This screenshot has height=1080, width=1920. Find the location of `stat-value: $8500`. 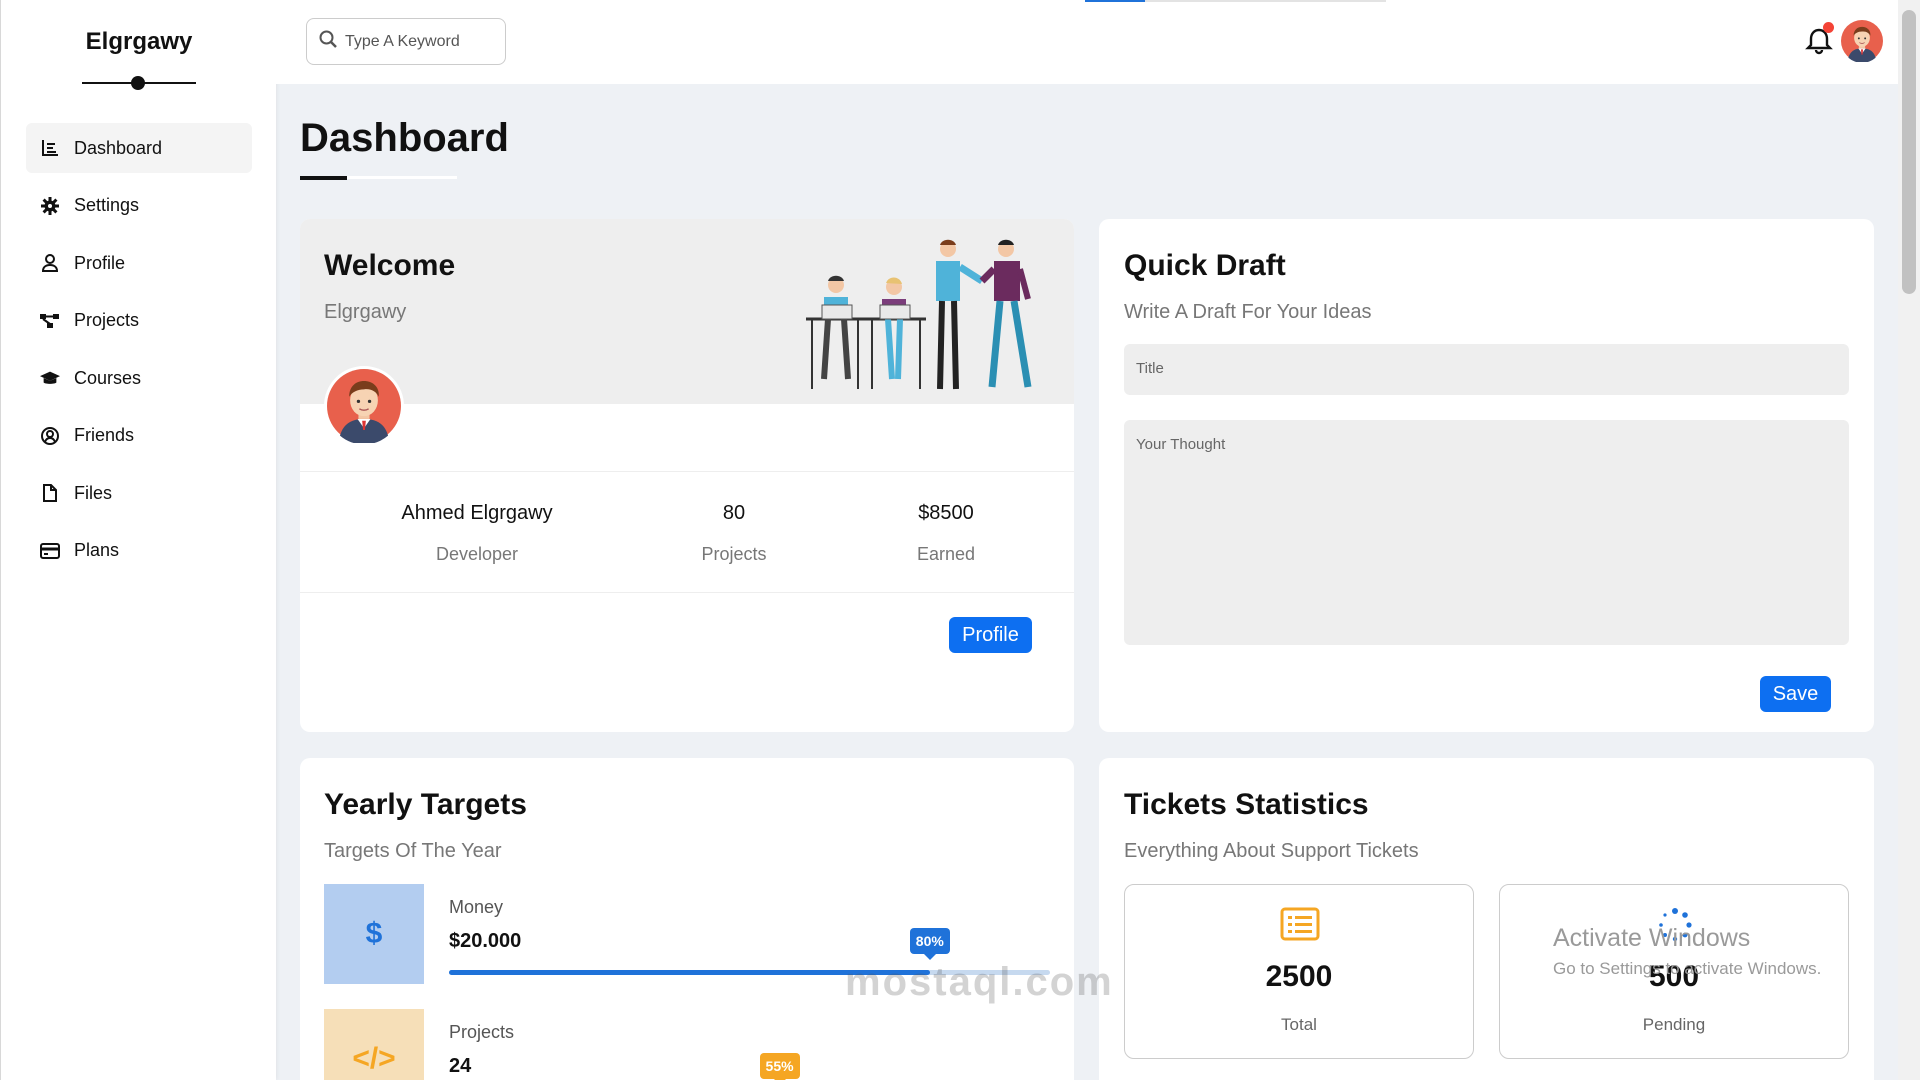

stat-value: $8500 is located at coordinates (946, 513).